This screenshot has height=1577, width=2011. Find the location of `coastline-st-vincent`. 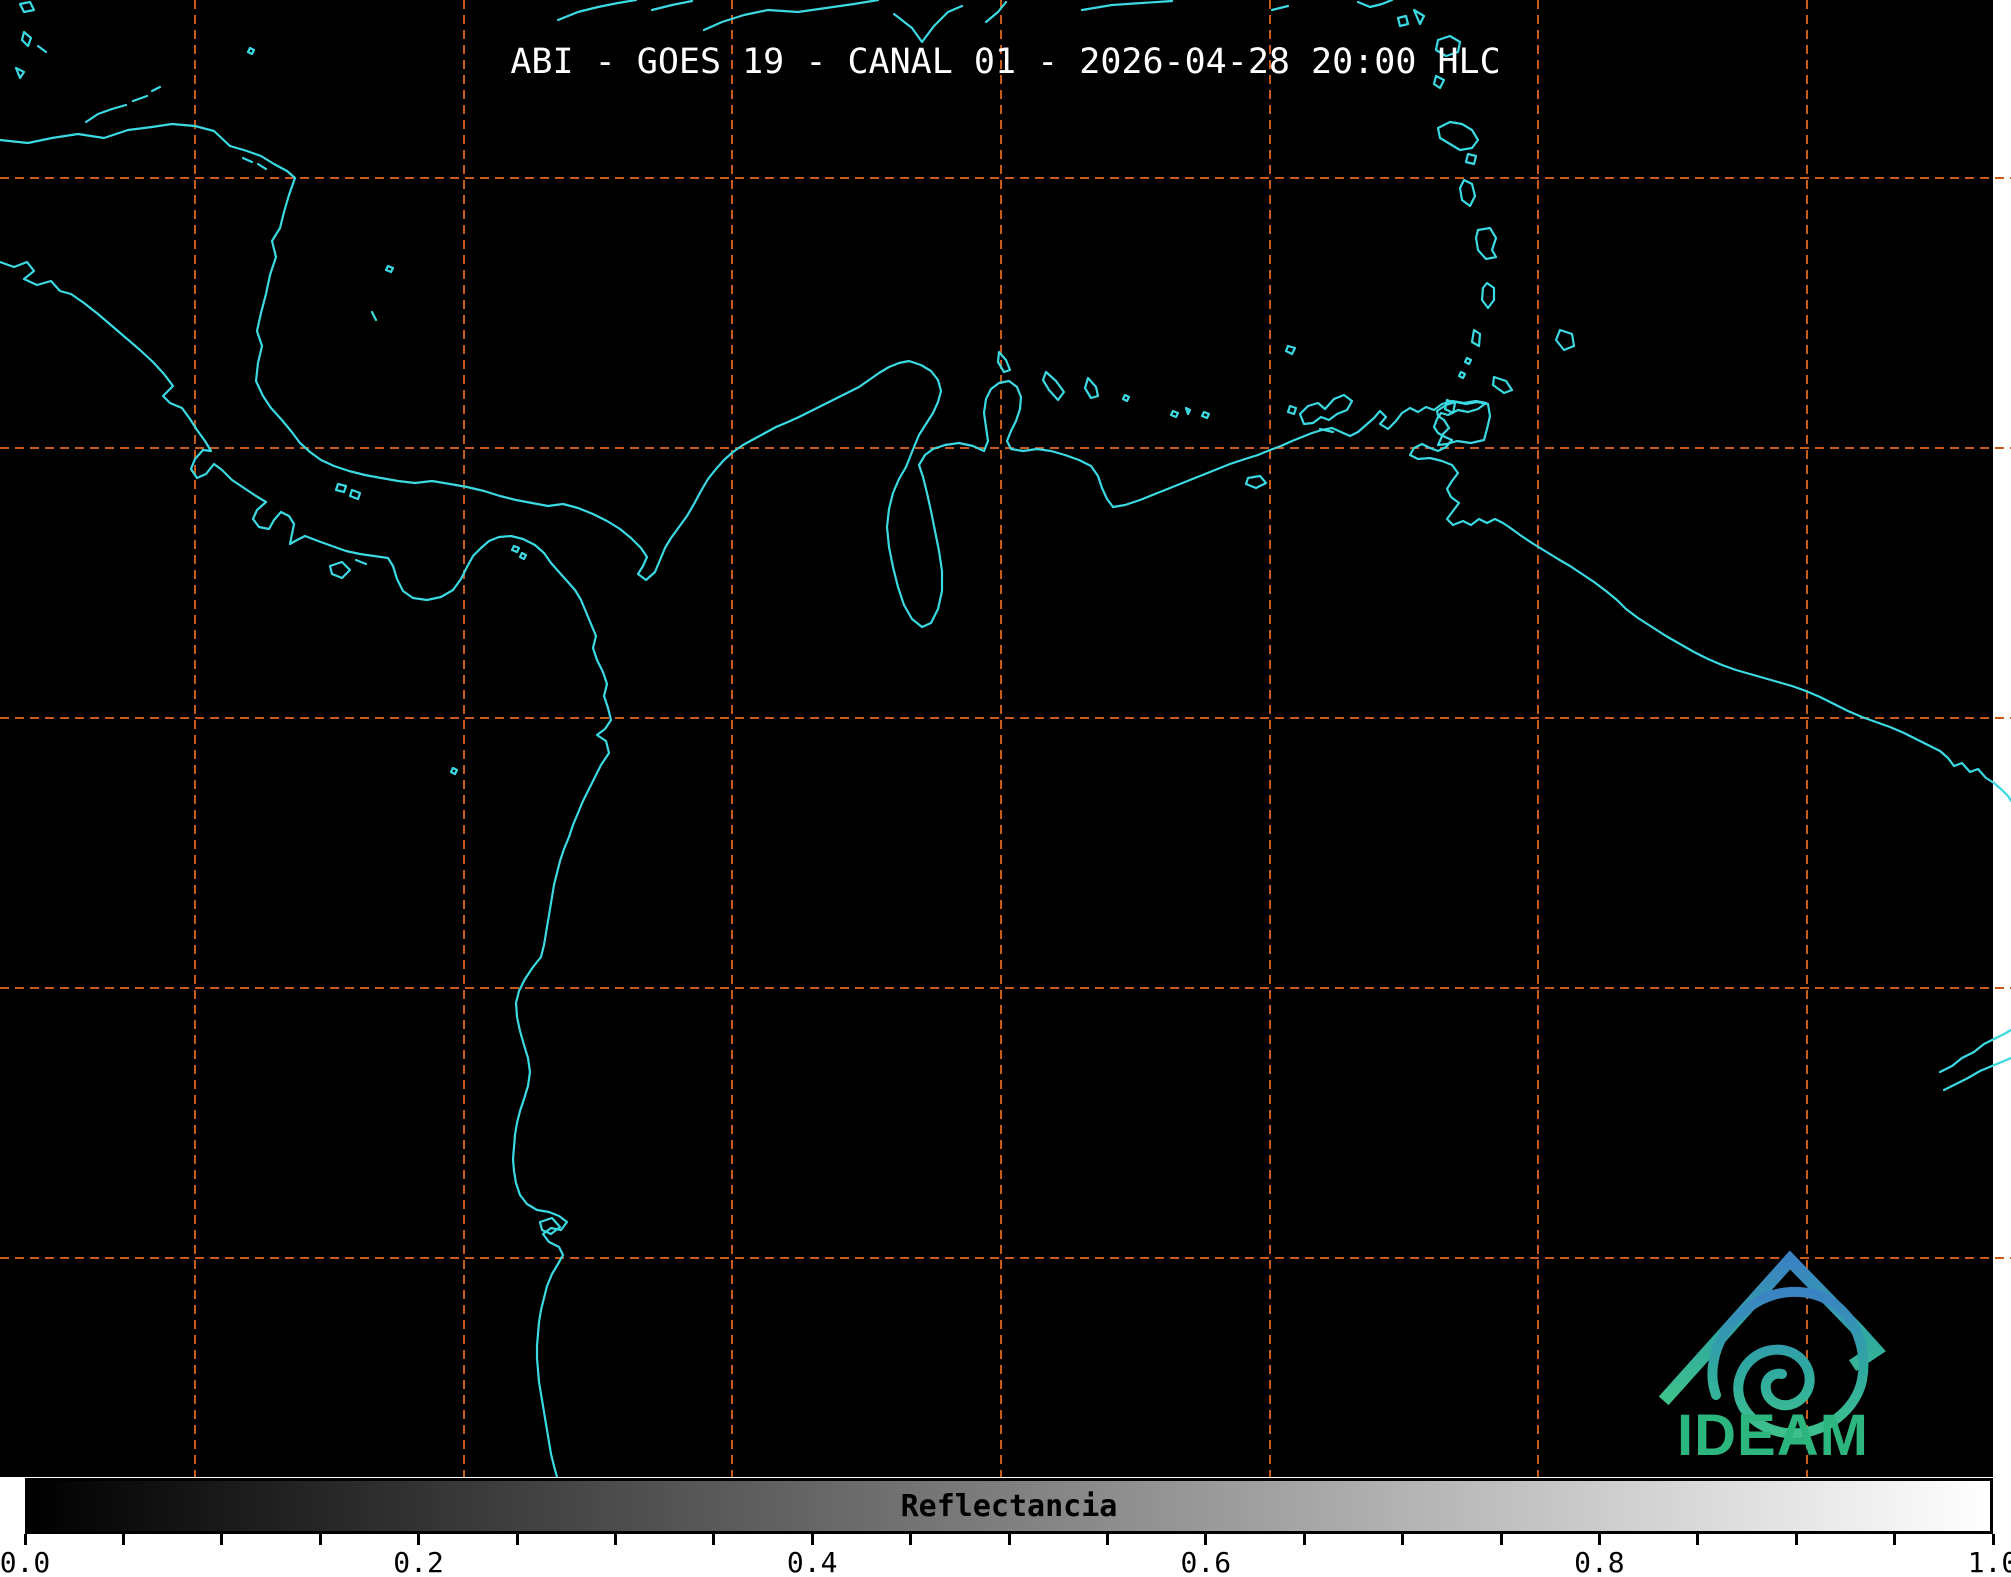

coastline-st-vincent is located at coordinates (1476, 338).